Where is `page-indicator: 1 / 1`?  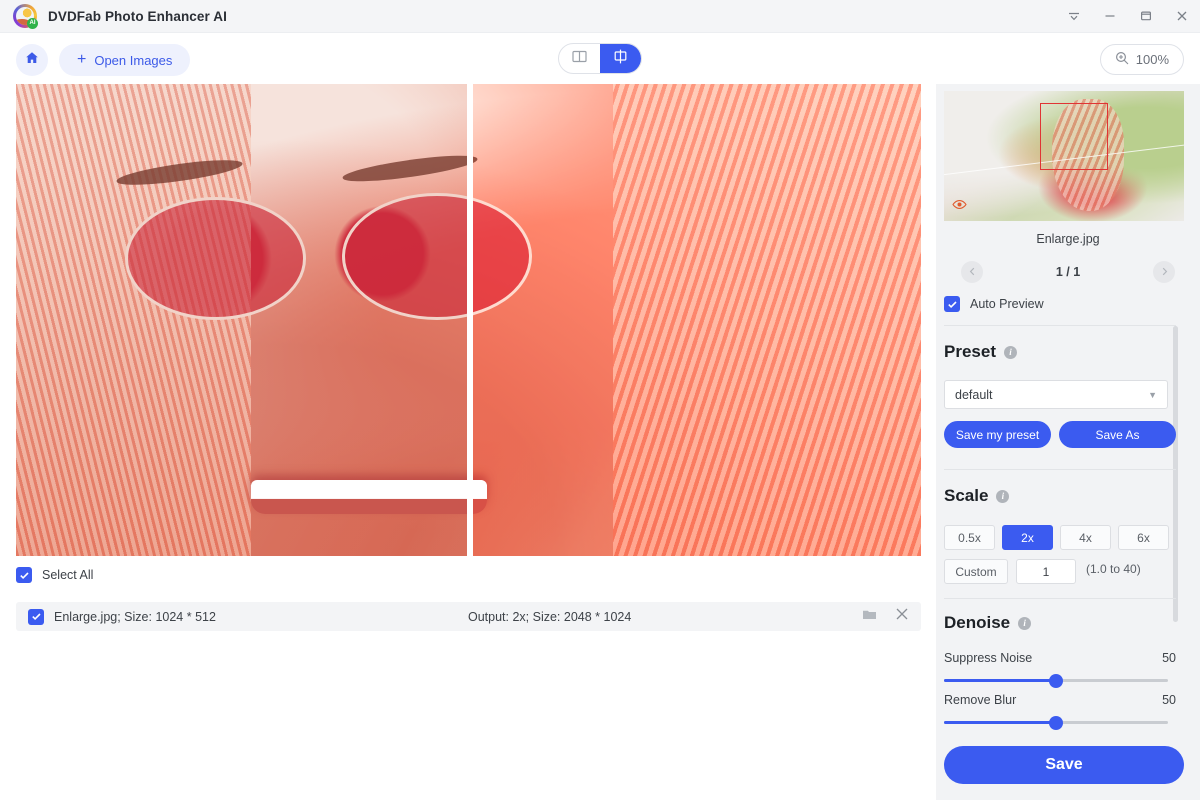
page-indicator: 1 / 1 is located at coordinates (1068, 272).